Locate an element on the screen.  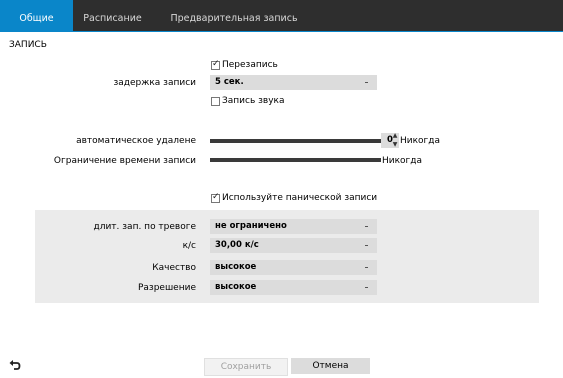
fps-label: к/с is located at coordinates (189, 246).